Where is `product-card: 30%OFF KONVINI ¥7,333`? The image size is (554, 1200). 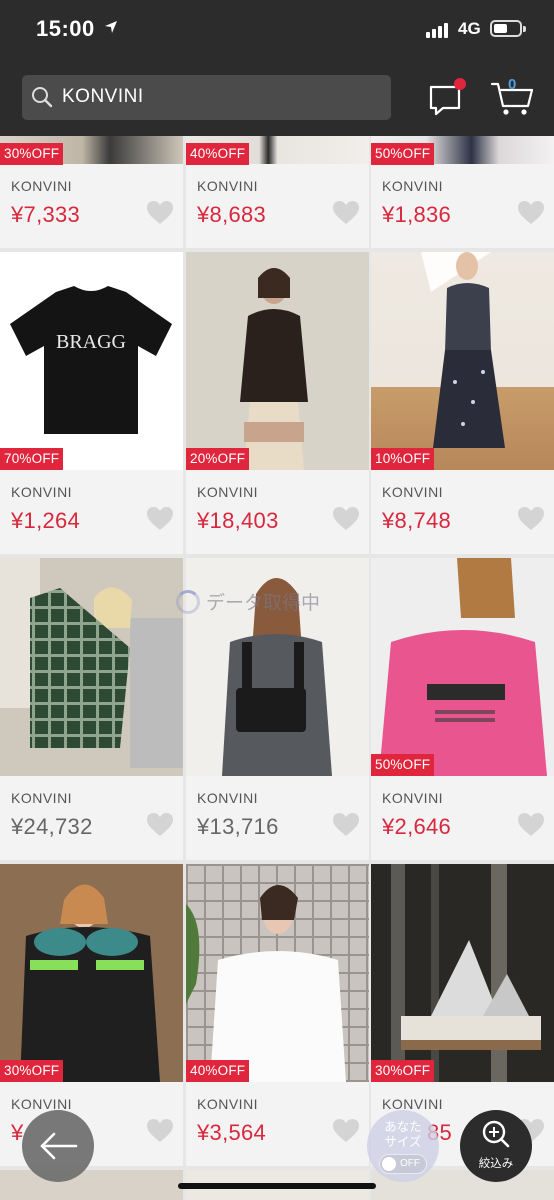
product-card: 30%OFF KONVINI ¥7,333 is located at coordinates (91, 192).